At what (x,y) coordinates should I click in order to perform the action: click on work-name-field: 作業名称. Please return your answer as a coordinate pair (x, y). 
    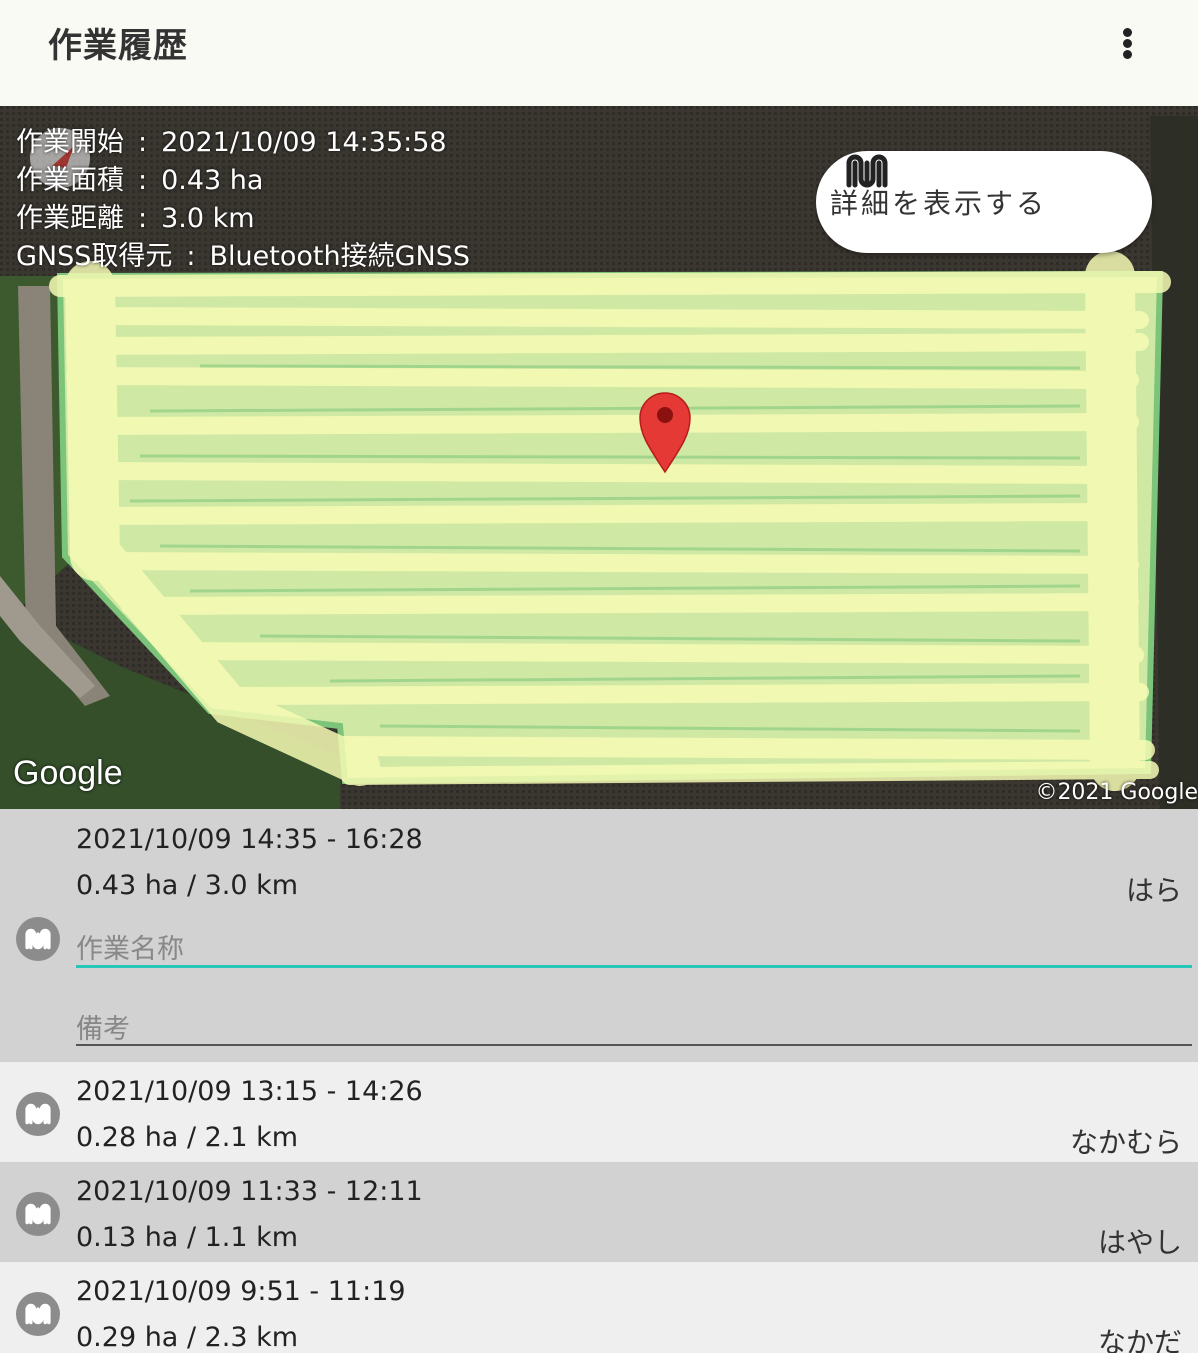
    Looking at the image, I should click on (634, 944).